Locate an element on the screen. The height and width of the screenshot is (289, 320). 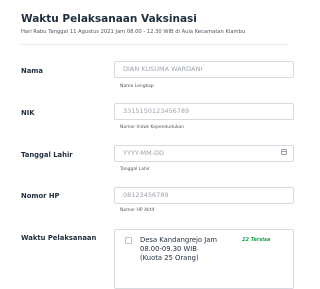
nama-input: DIAN KUSUMA WARDANI is located at coordinates (204, 69).